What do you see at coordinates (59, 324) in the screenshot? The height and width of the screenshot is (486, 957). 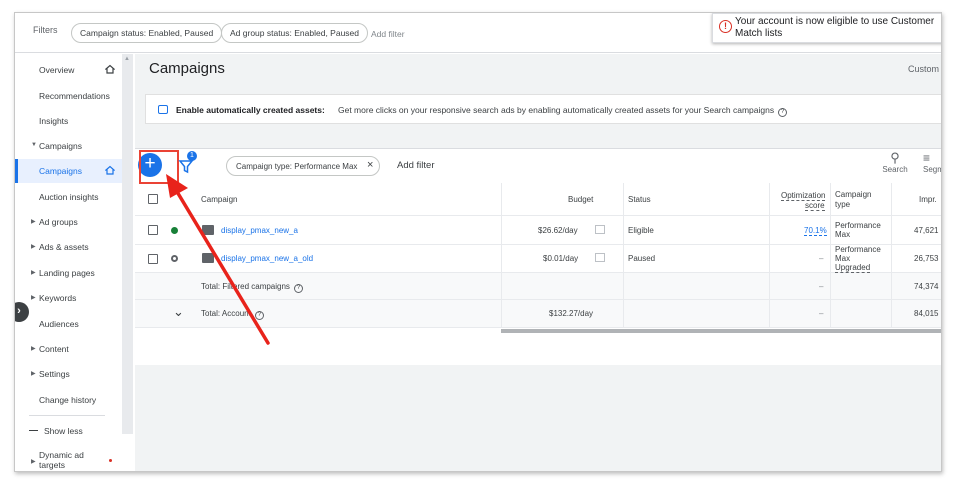 I see `sidebar-item-label: Audiences` at bounding box center [59, 324].